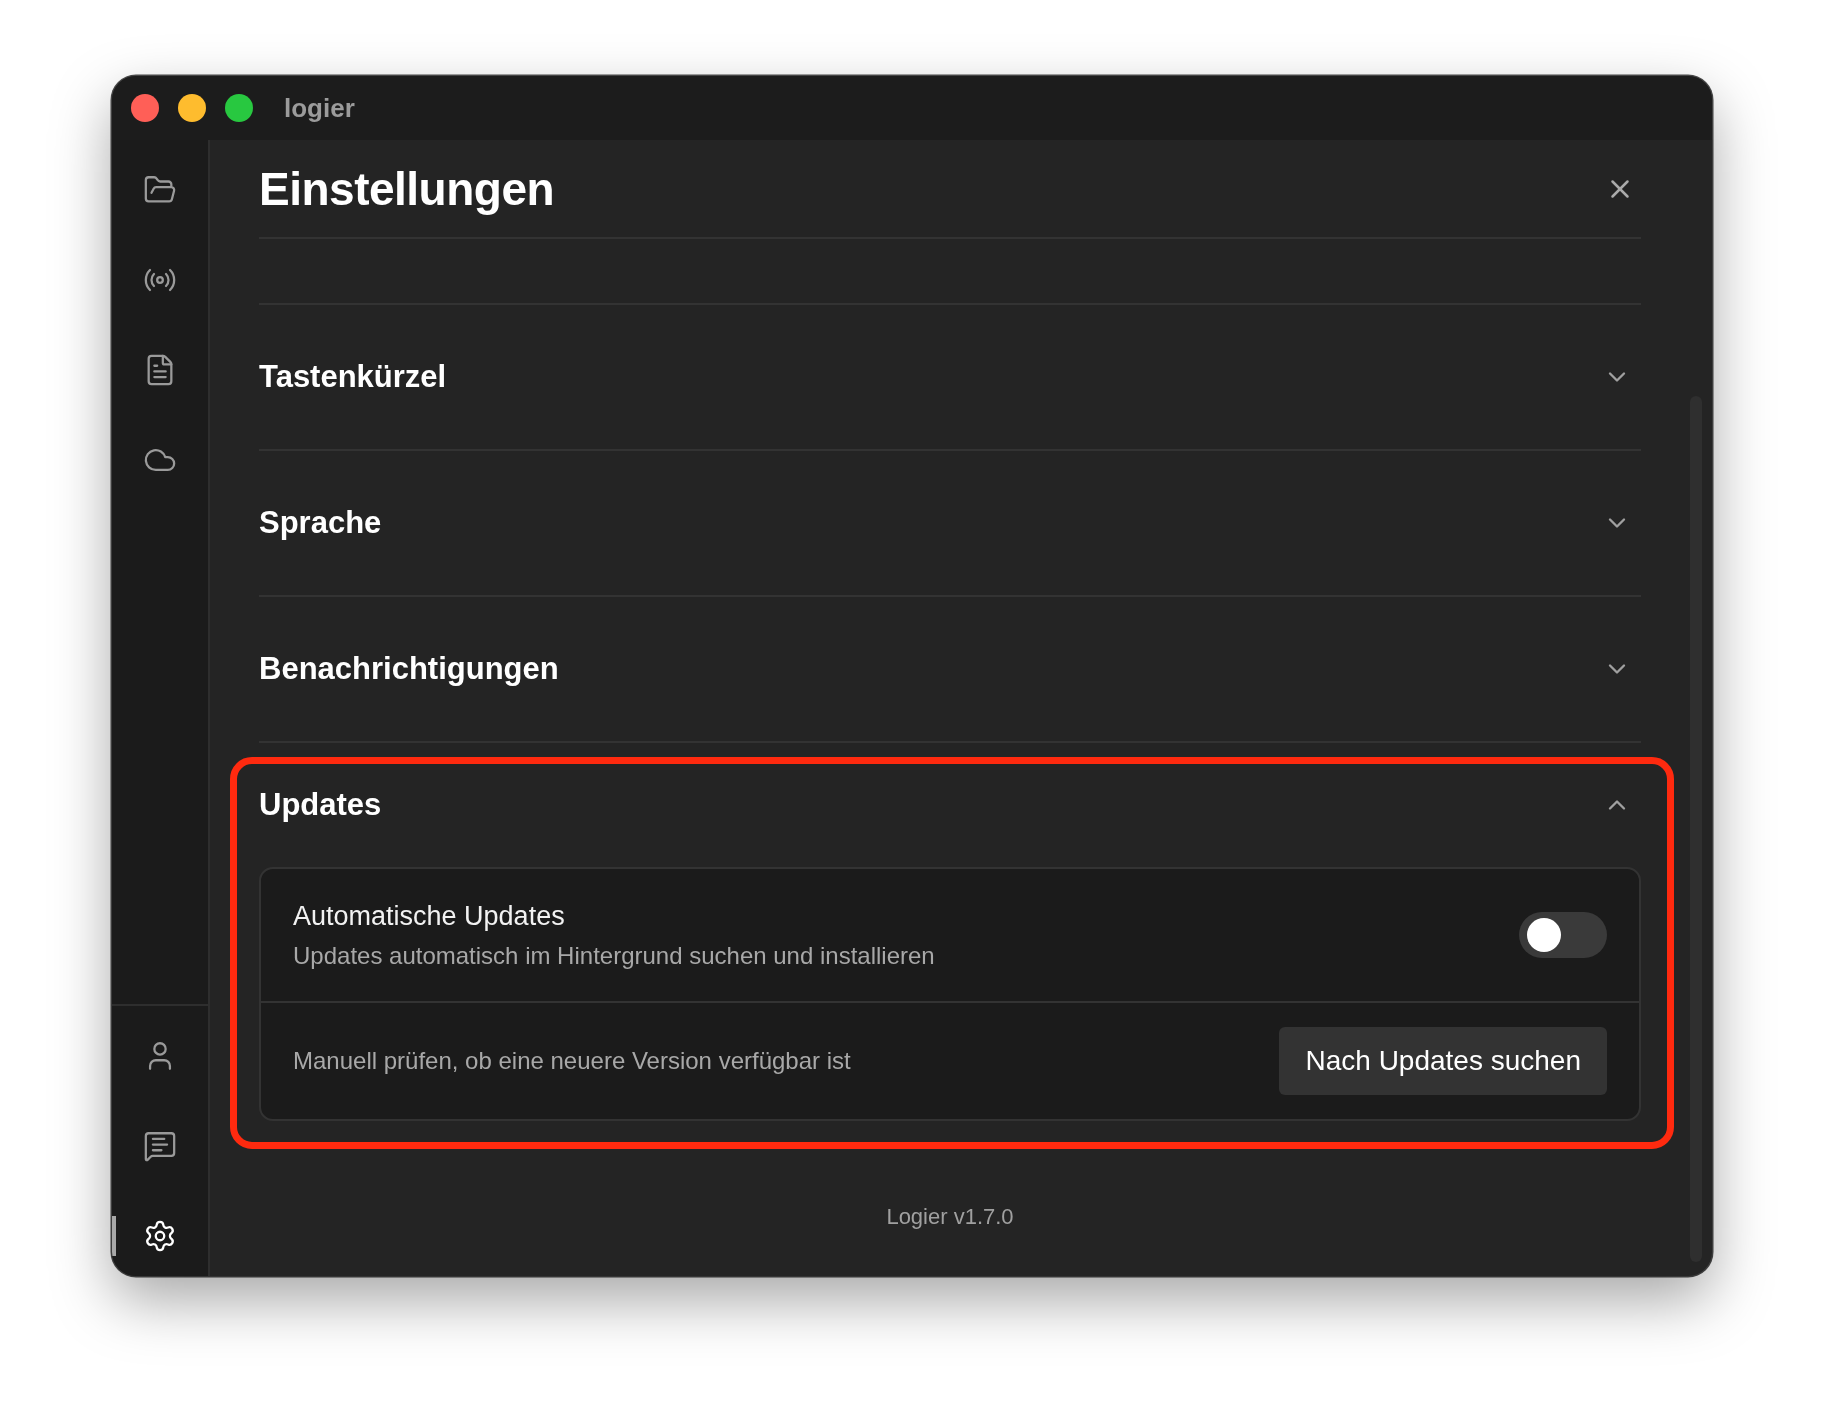 Image resolution: width=1824 pixels, height=1424 pixels. Describe the element at coordinates (145, 108) in the screenshot. I see `close-window-button` at that location.